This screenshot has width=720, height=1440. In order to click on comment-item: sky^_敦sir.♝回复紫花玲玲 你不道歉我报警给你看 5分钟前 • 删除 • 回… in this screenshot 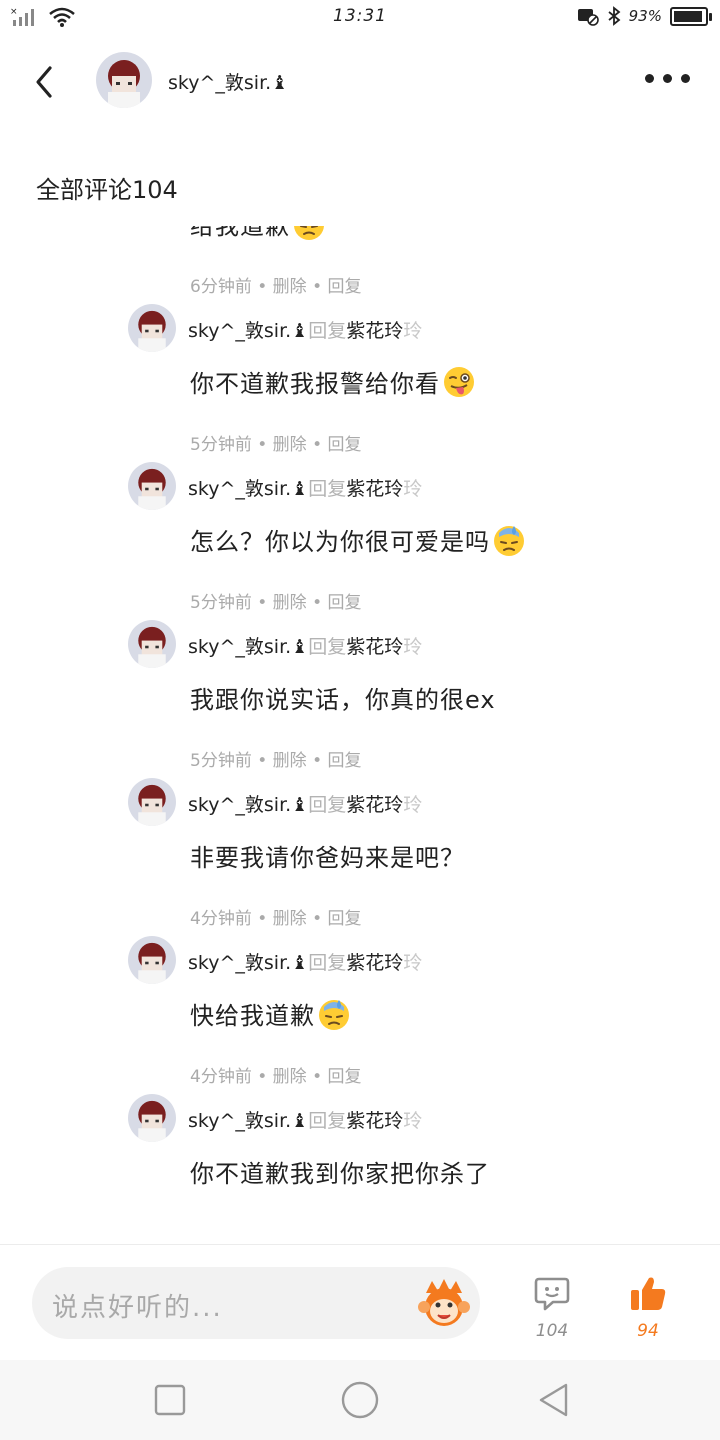, I will do `click(360, 383)`.